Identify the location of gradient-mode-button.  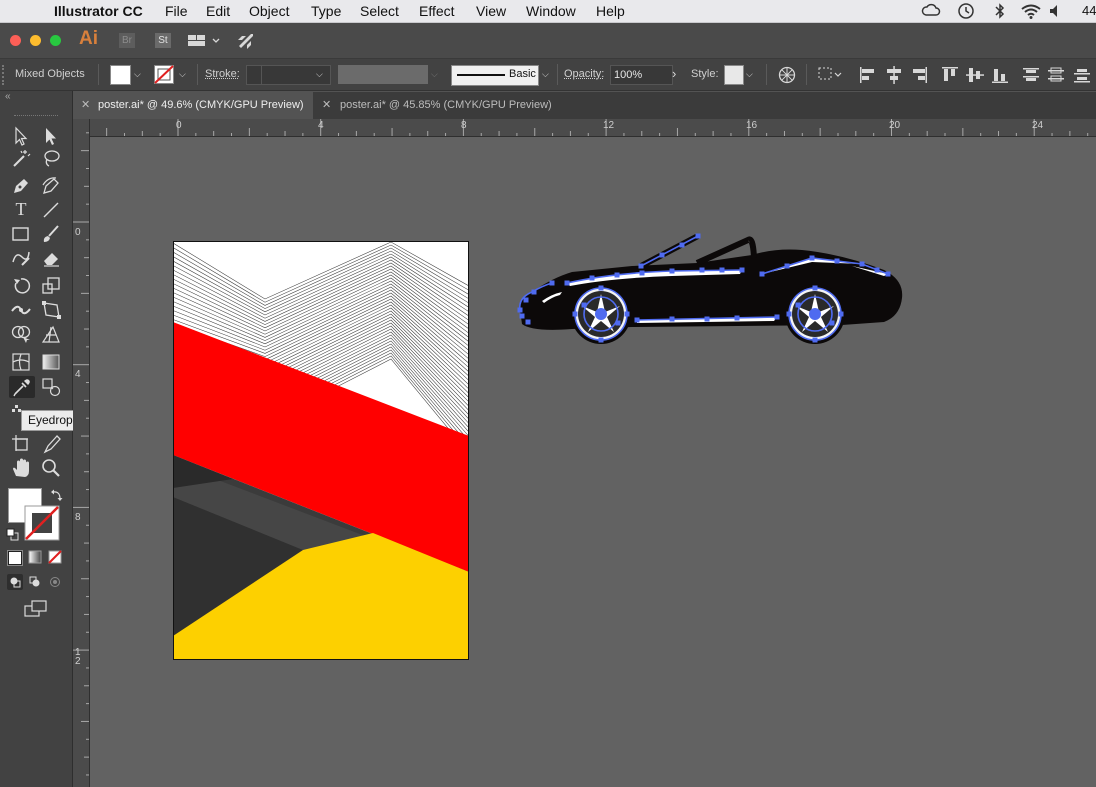
(35, 557).